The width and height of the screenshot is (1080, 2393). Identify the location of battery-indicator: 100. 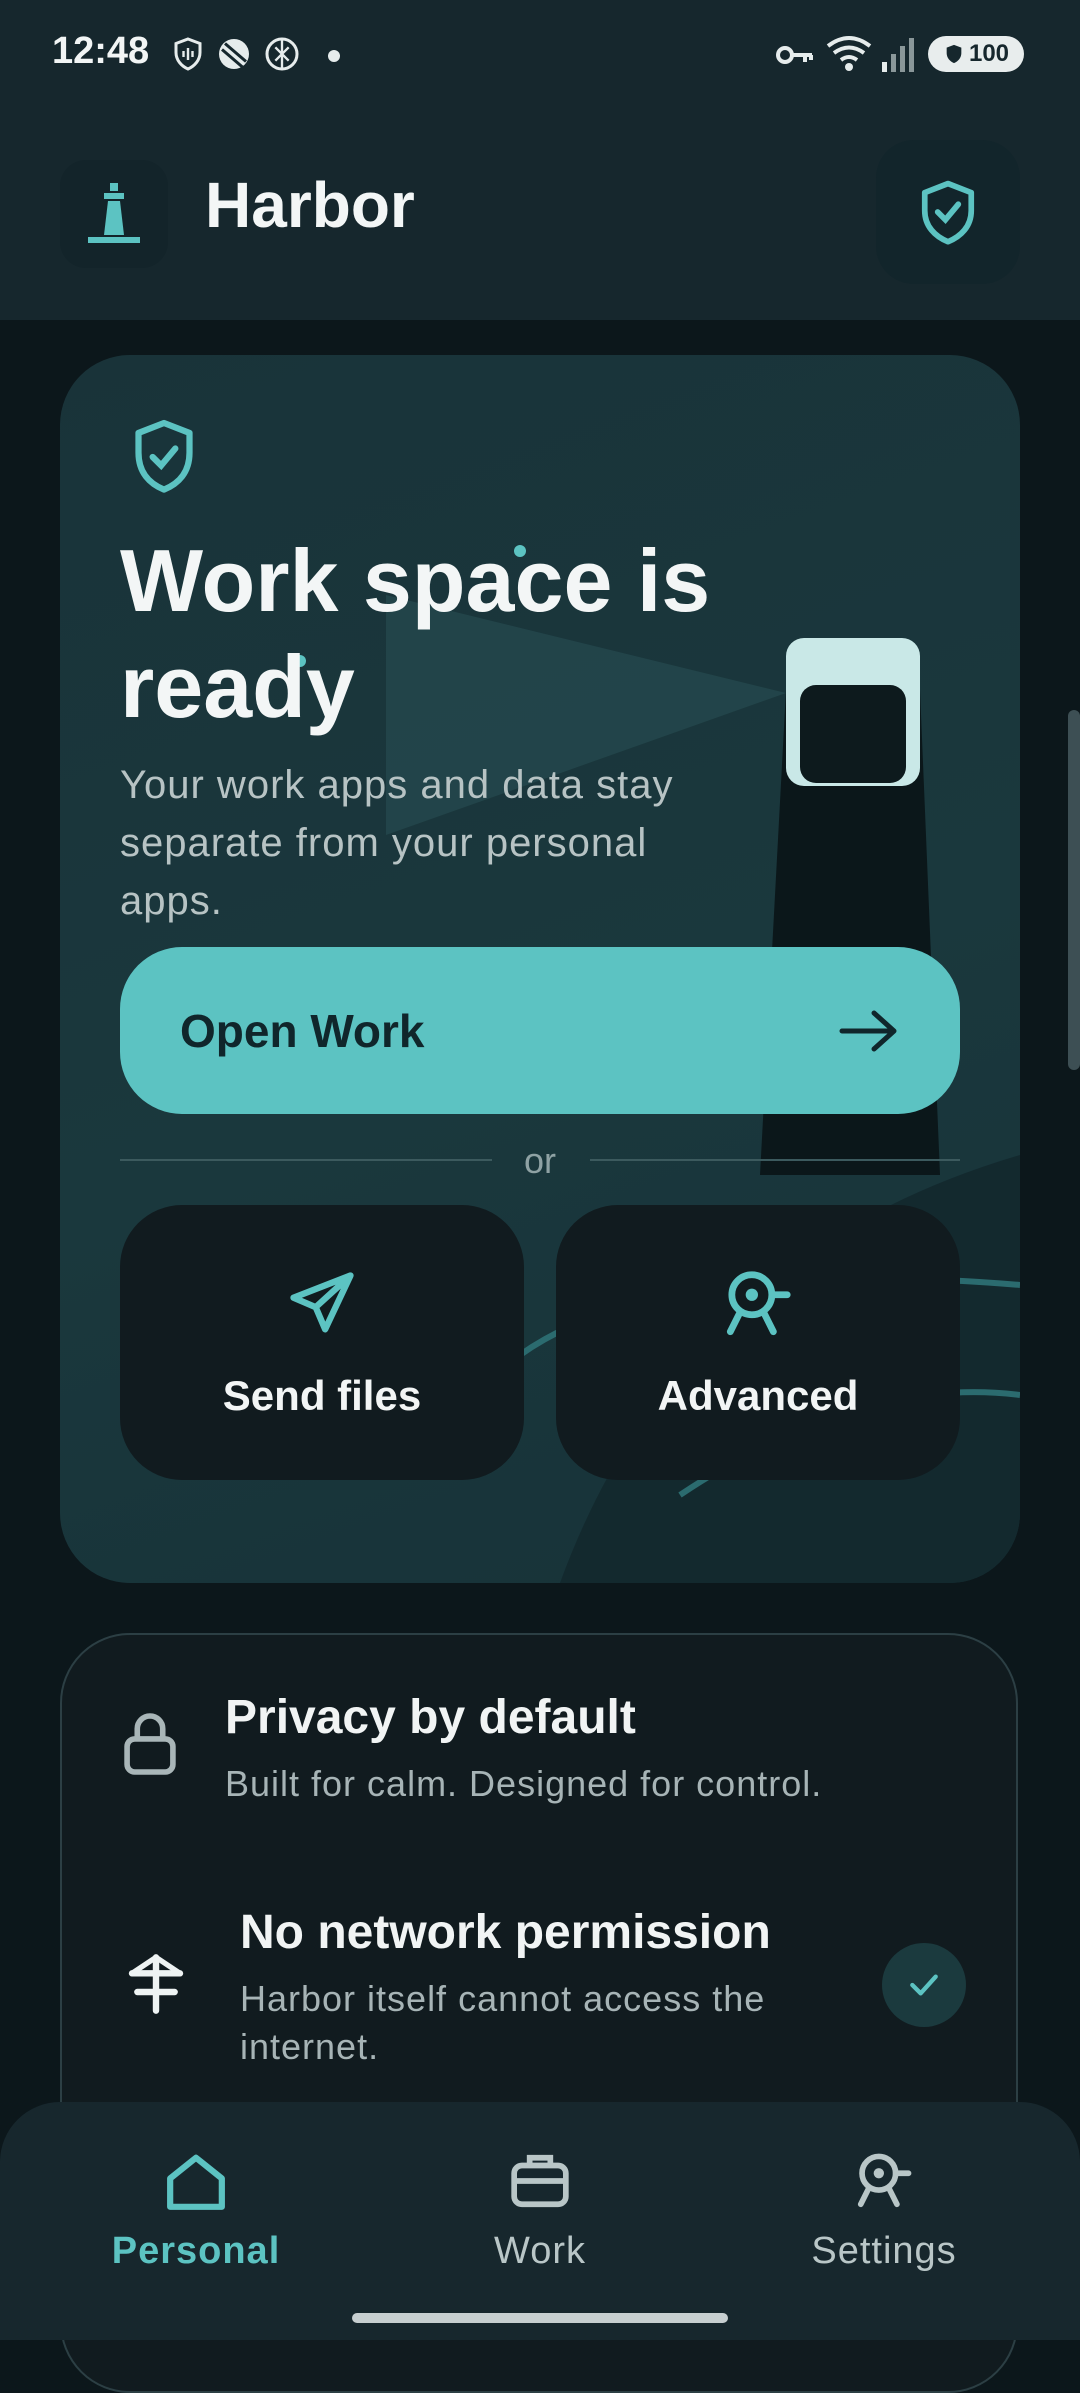
(976, 54).